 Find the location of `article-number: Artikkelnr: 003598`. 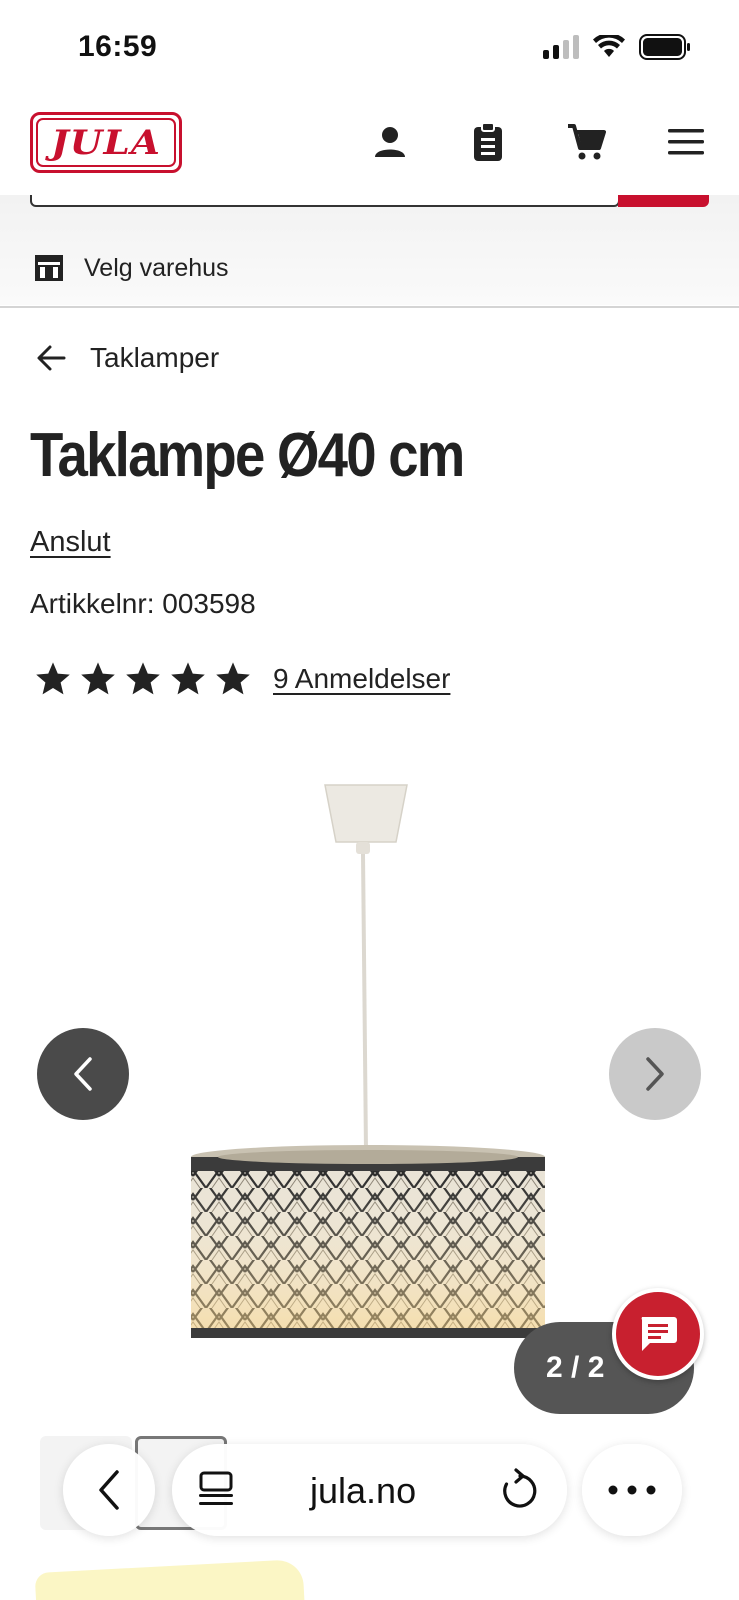

article-number: Artikkelnr: 003598 is located at coordinates (143, 603).